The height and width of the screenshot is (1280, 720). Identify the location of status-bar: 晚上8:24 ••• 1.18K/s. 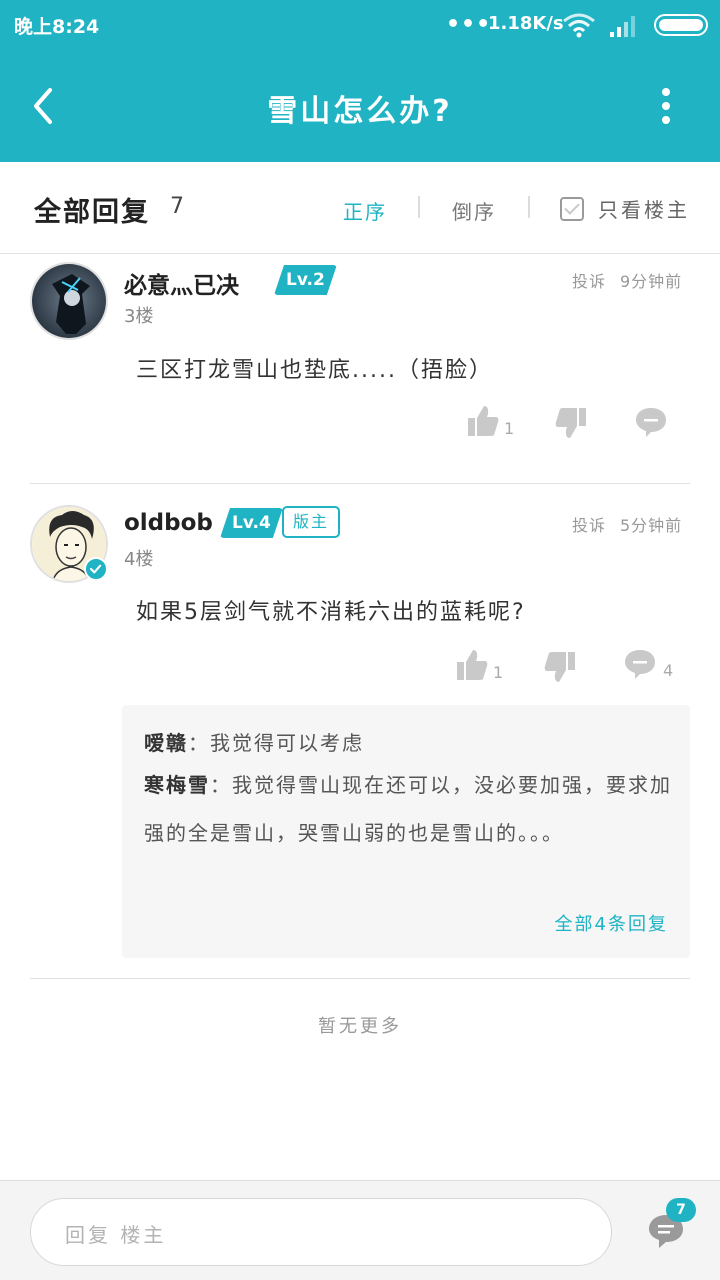
(360, 25).